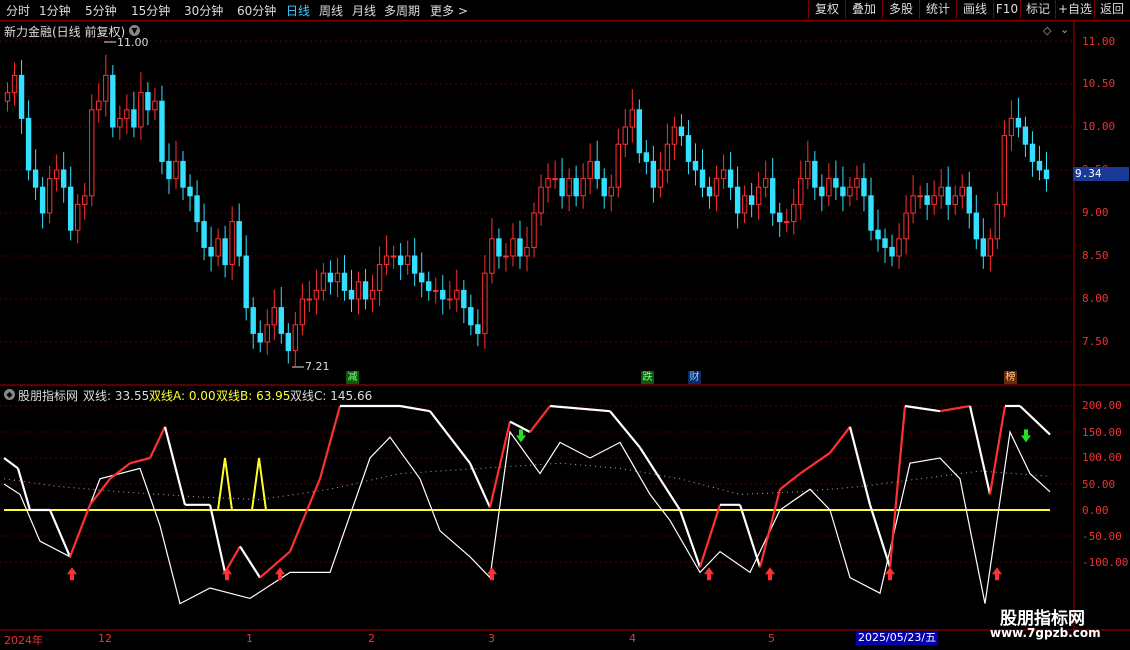  I want to click on chevron-down-icon: ▼, so click(134, 30).